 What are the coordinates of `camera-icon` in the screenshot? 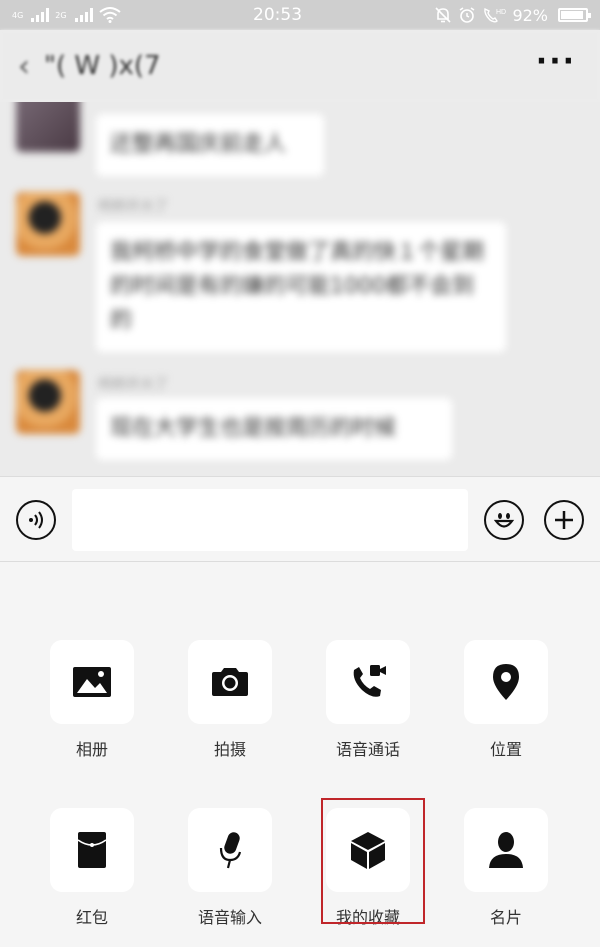 It's located at (230, 682).